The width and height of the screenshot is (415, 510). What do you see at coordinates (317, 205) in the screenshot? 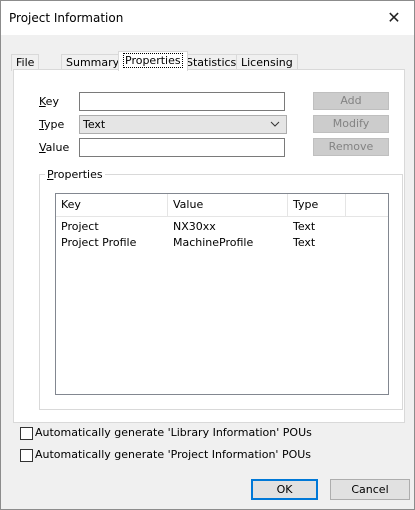
I see `column-header-type: Type` at bounding box center [317, 205].